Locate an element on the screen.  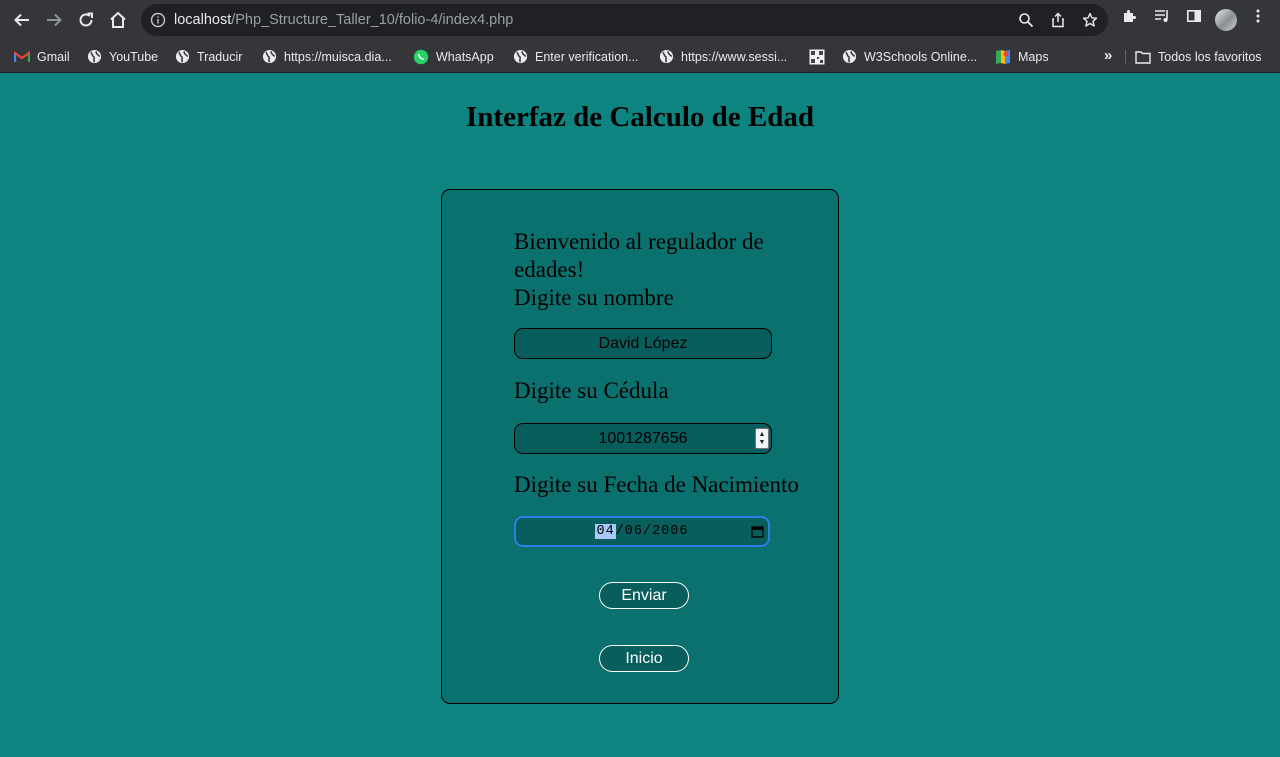
bookmark-label: WhatsApp is located at coordinates (465, 56).